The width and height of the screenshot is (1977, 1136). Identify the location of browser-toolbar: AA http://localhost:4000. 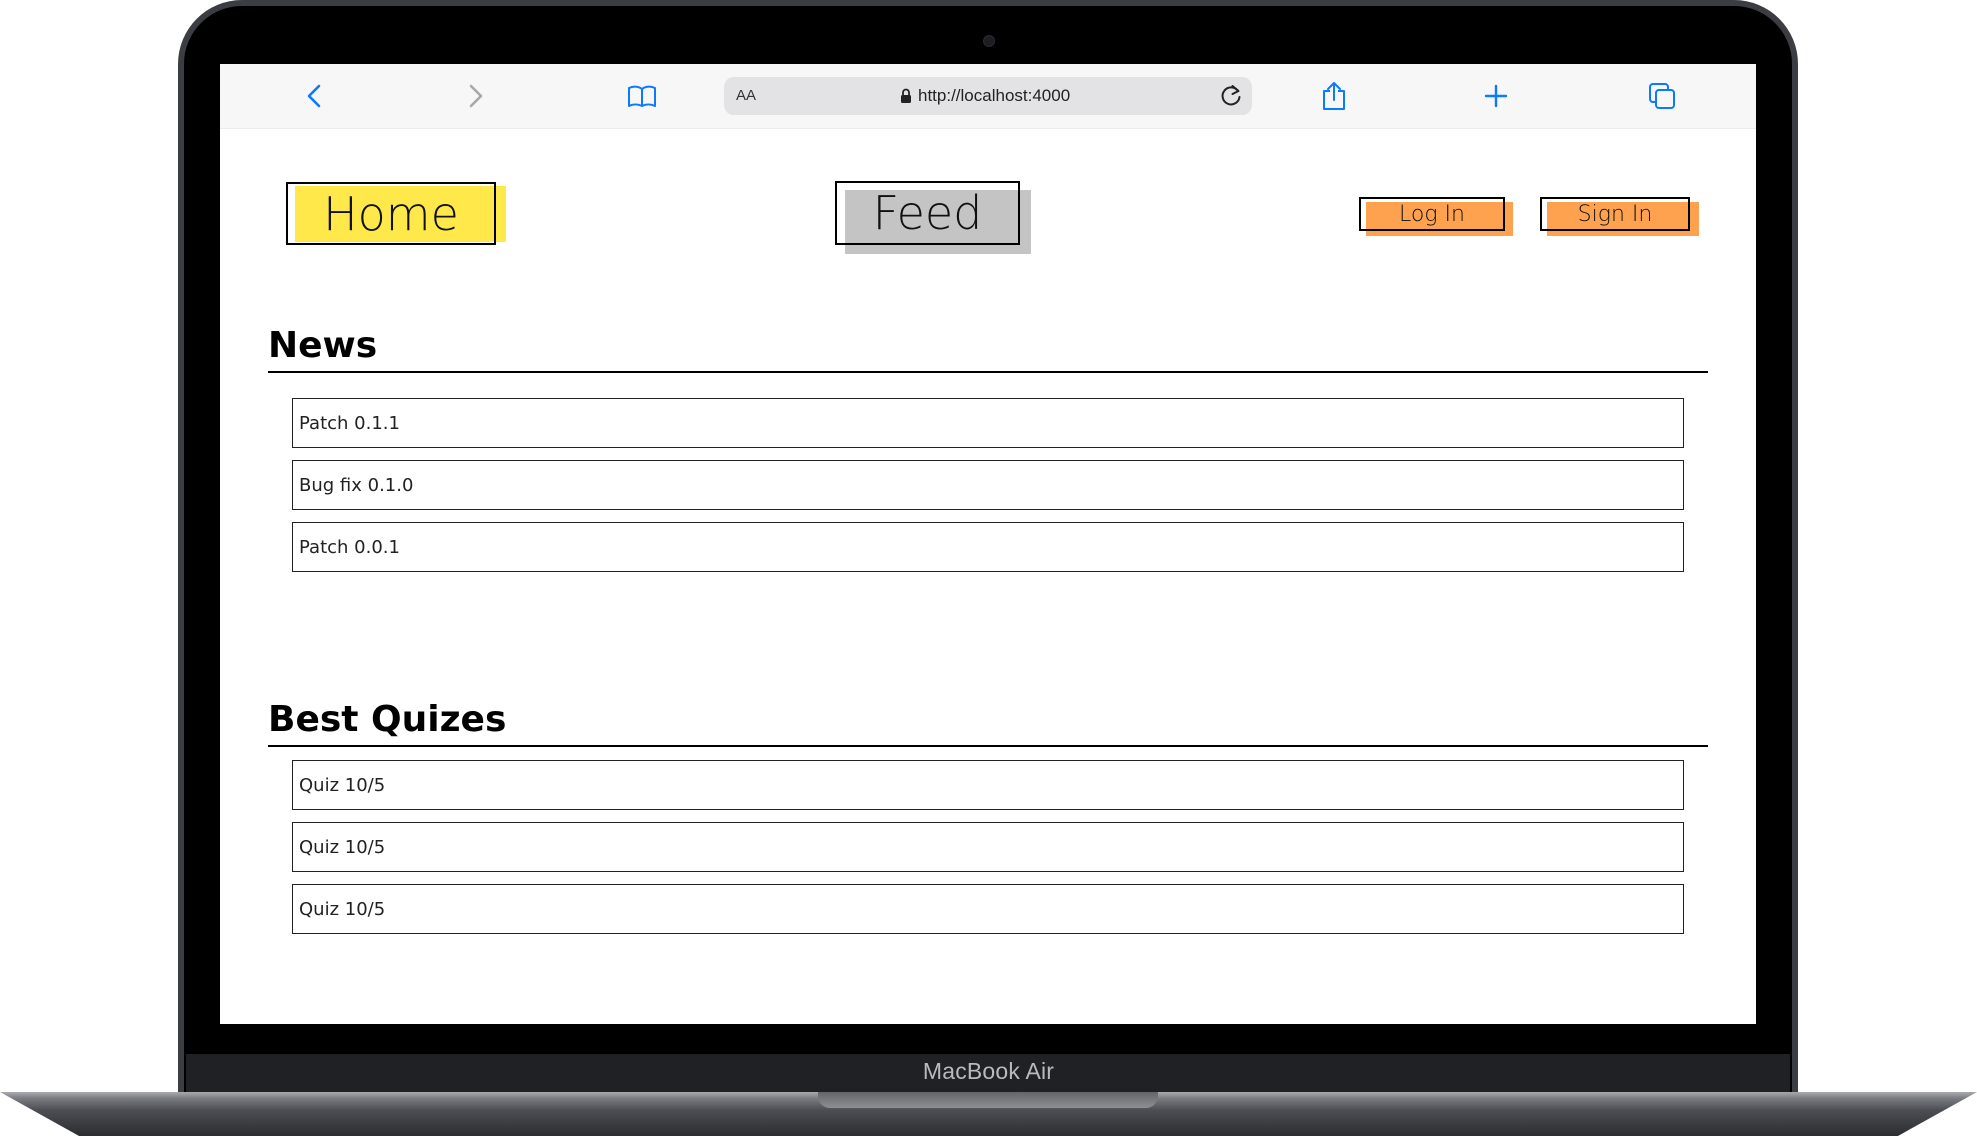
(988, 96).